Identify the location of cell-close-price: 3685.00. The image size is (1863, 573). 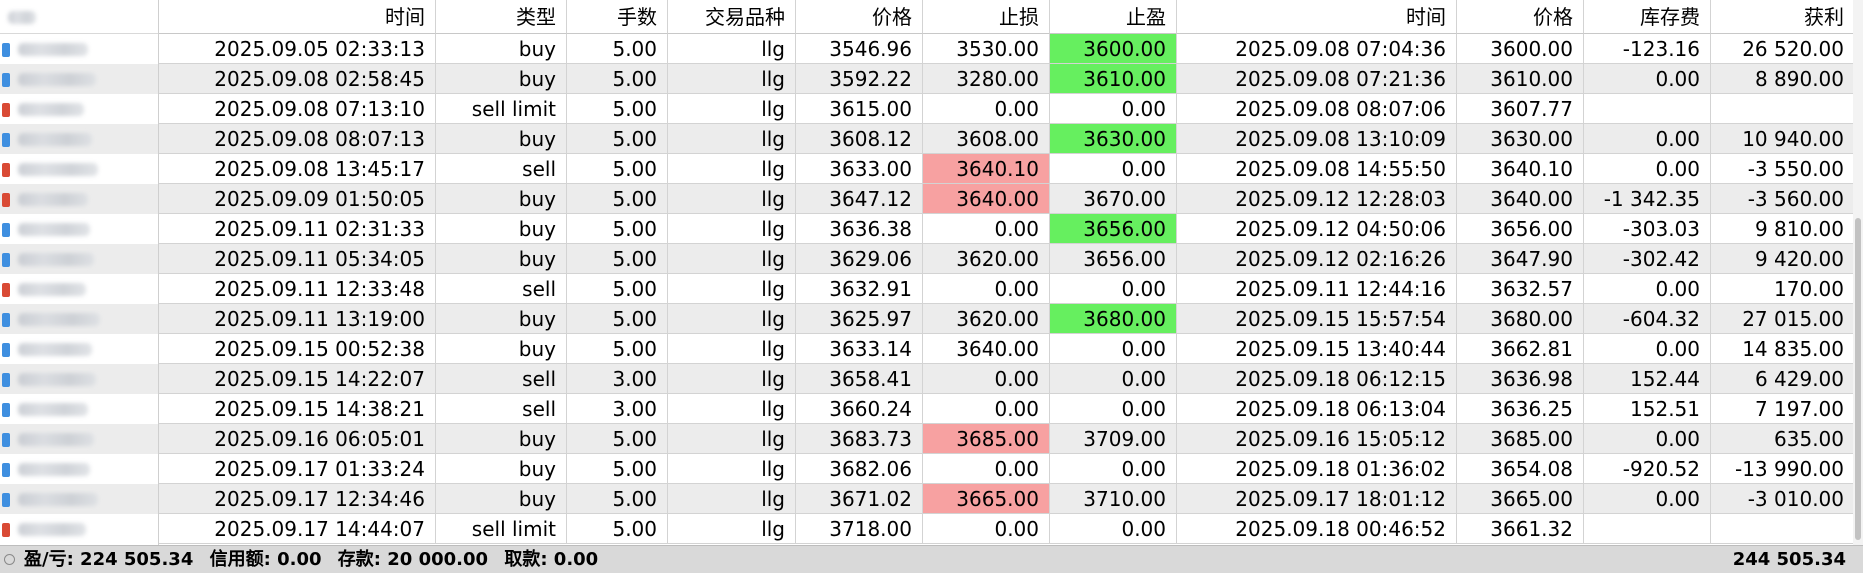
(1520, 439).